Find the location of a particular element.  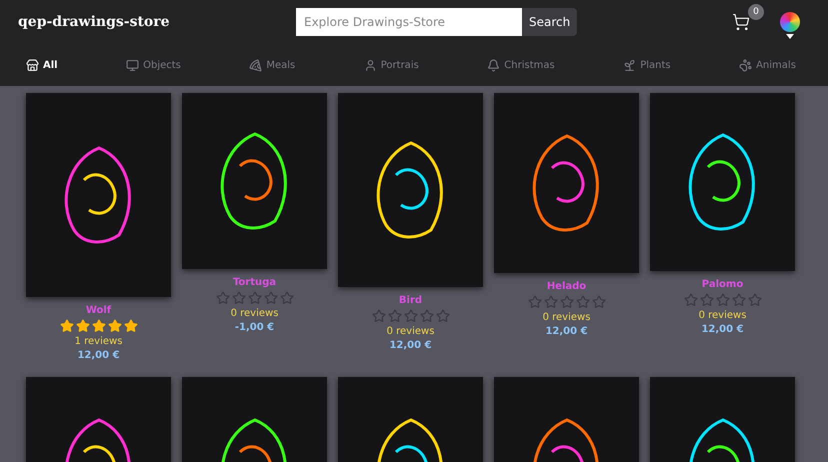

site-logo: qep-drawings-store is located at coordinates (157, 22).